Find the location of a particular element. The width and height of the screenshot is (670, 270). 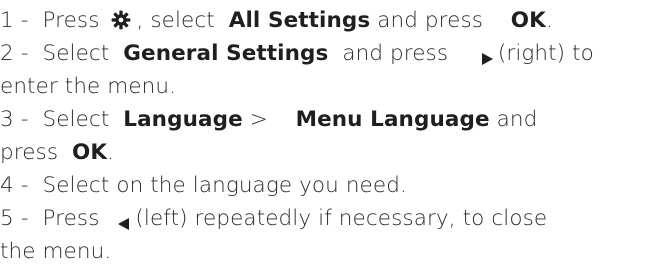

triangle-right-icon is located at coordinates (487, 54).